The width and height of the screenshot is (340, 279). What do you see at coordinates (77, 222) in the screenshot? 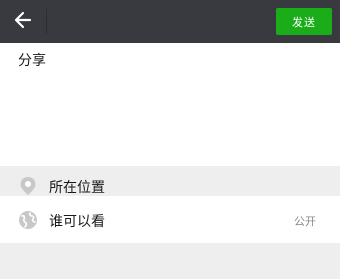
I see `visibility-label: 谁可以看` at bounding box center [77, 222].